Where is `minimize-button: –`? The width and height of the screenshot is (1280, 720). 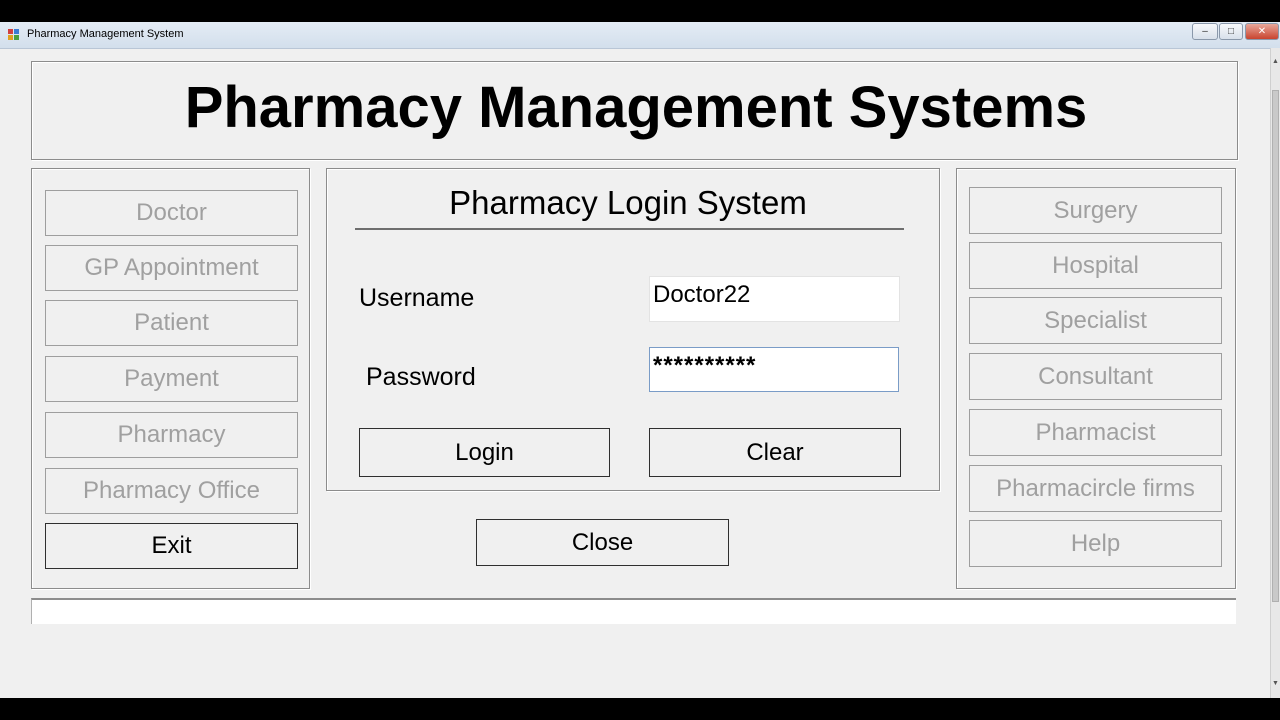 minimize-button: – is located at coordinates (1205, 31).